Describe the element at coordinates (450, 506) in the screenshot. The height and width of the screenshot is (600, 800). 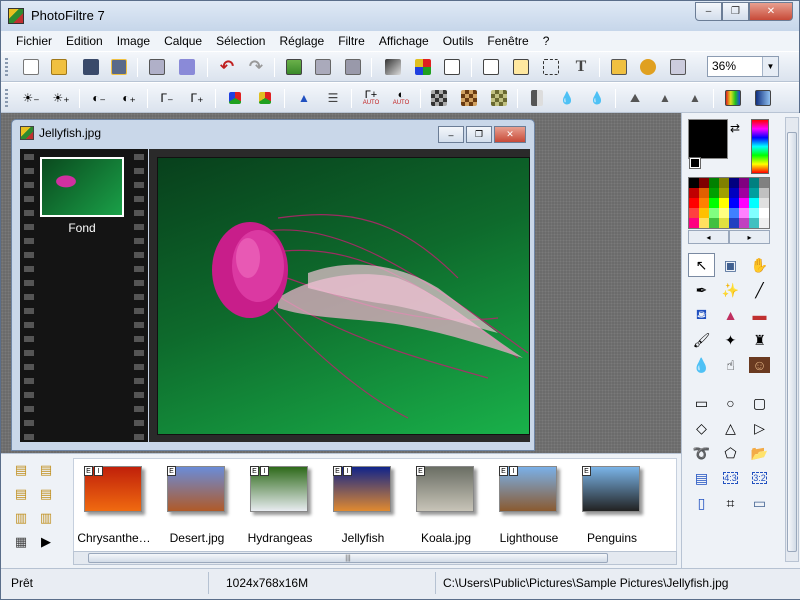
I see `thumbnail-item: E Koala.jpg` at that location.